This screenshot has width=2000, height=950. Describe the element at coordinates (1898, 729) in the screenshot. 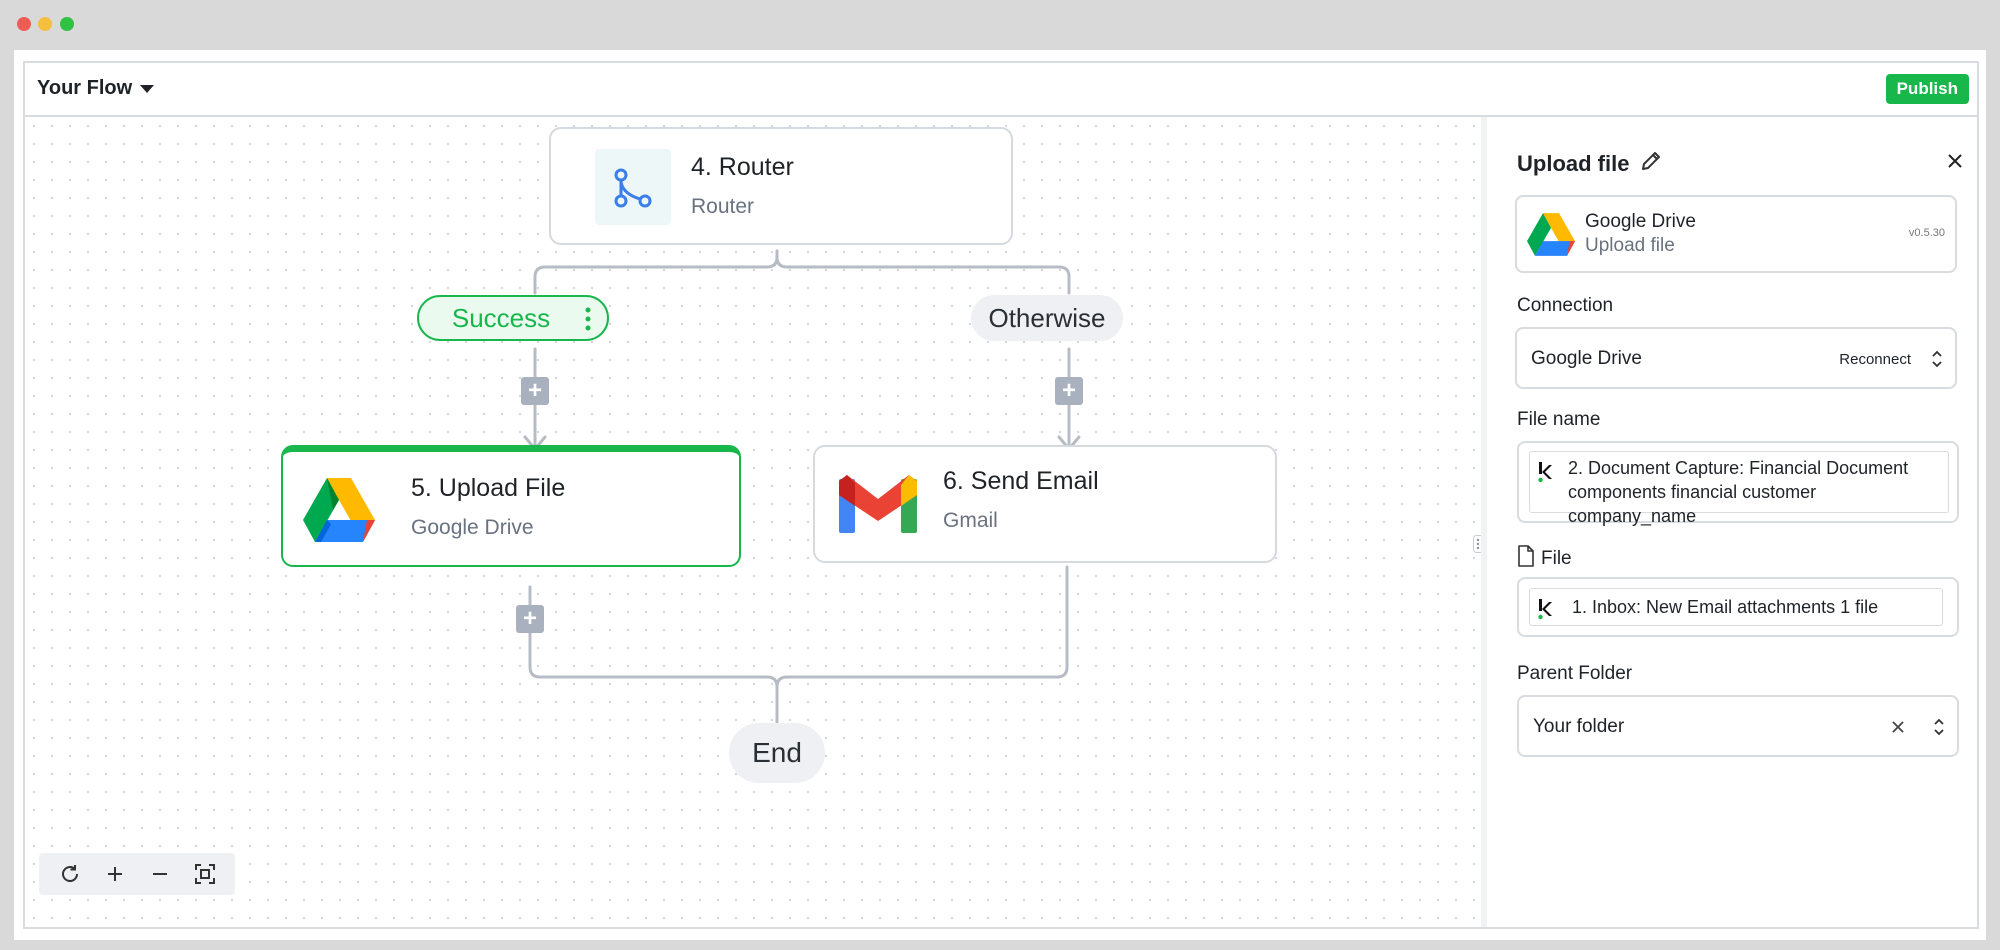

I see `clear-icon` at that location.